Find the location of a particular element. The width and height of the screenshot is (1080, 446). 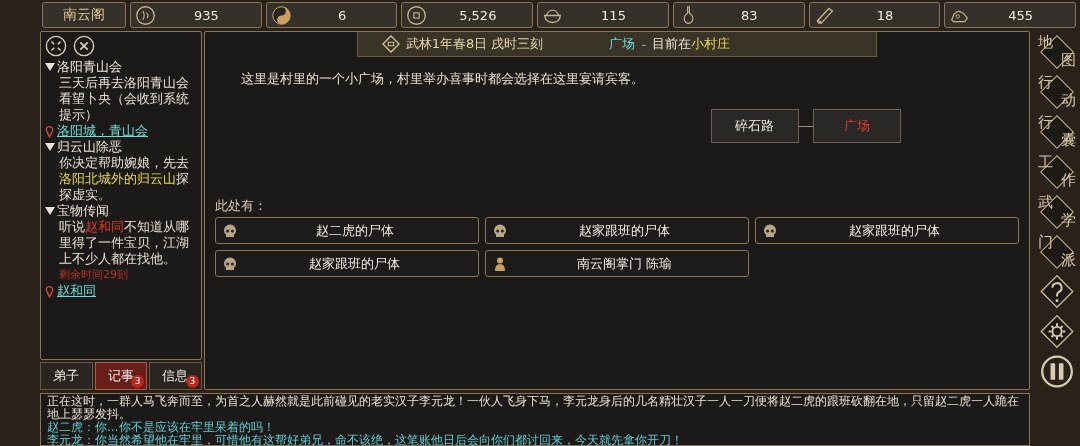

location-link: 赵和同 is located at coordinates (76, 291).